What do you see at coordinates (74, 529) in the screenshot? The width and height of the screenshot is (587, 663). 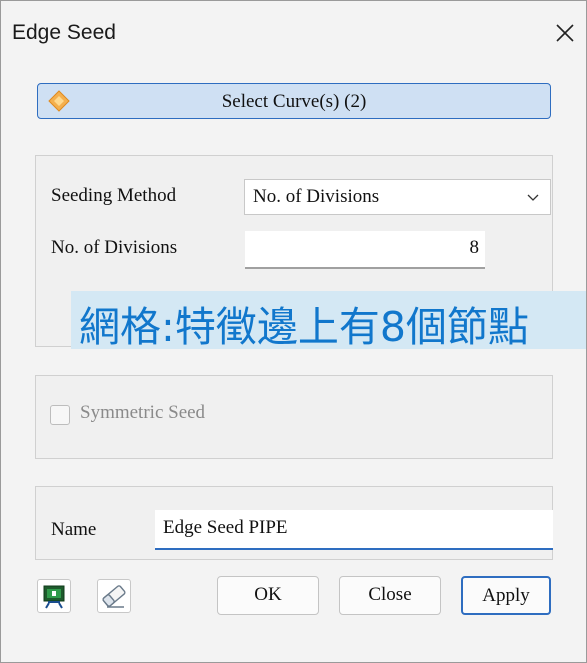 I see `name-label: Name` at bounding box center [74, 529].